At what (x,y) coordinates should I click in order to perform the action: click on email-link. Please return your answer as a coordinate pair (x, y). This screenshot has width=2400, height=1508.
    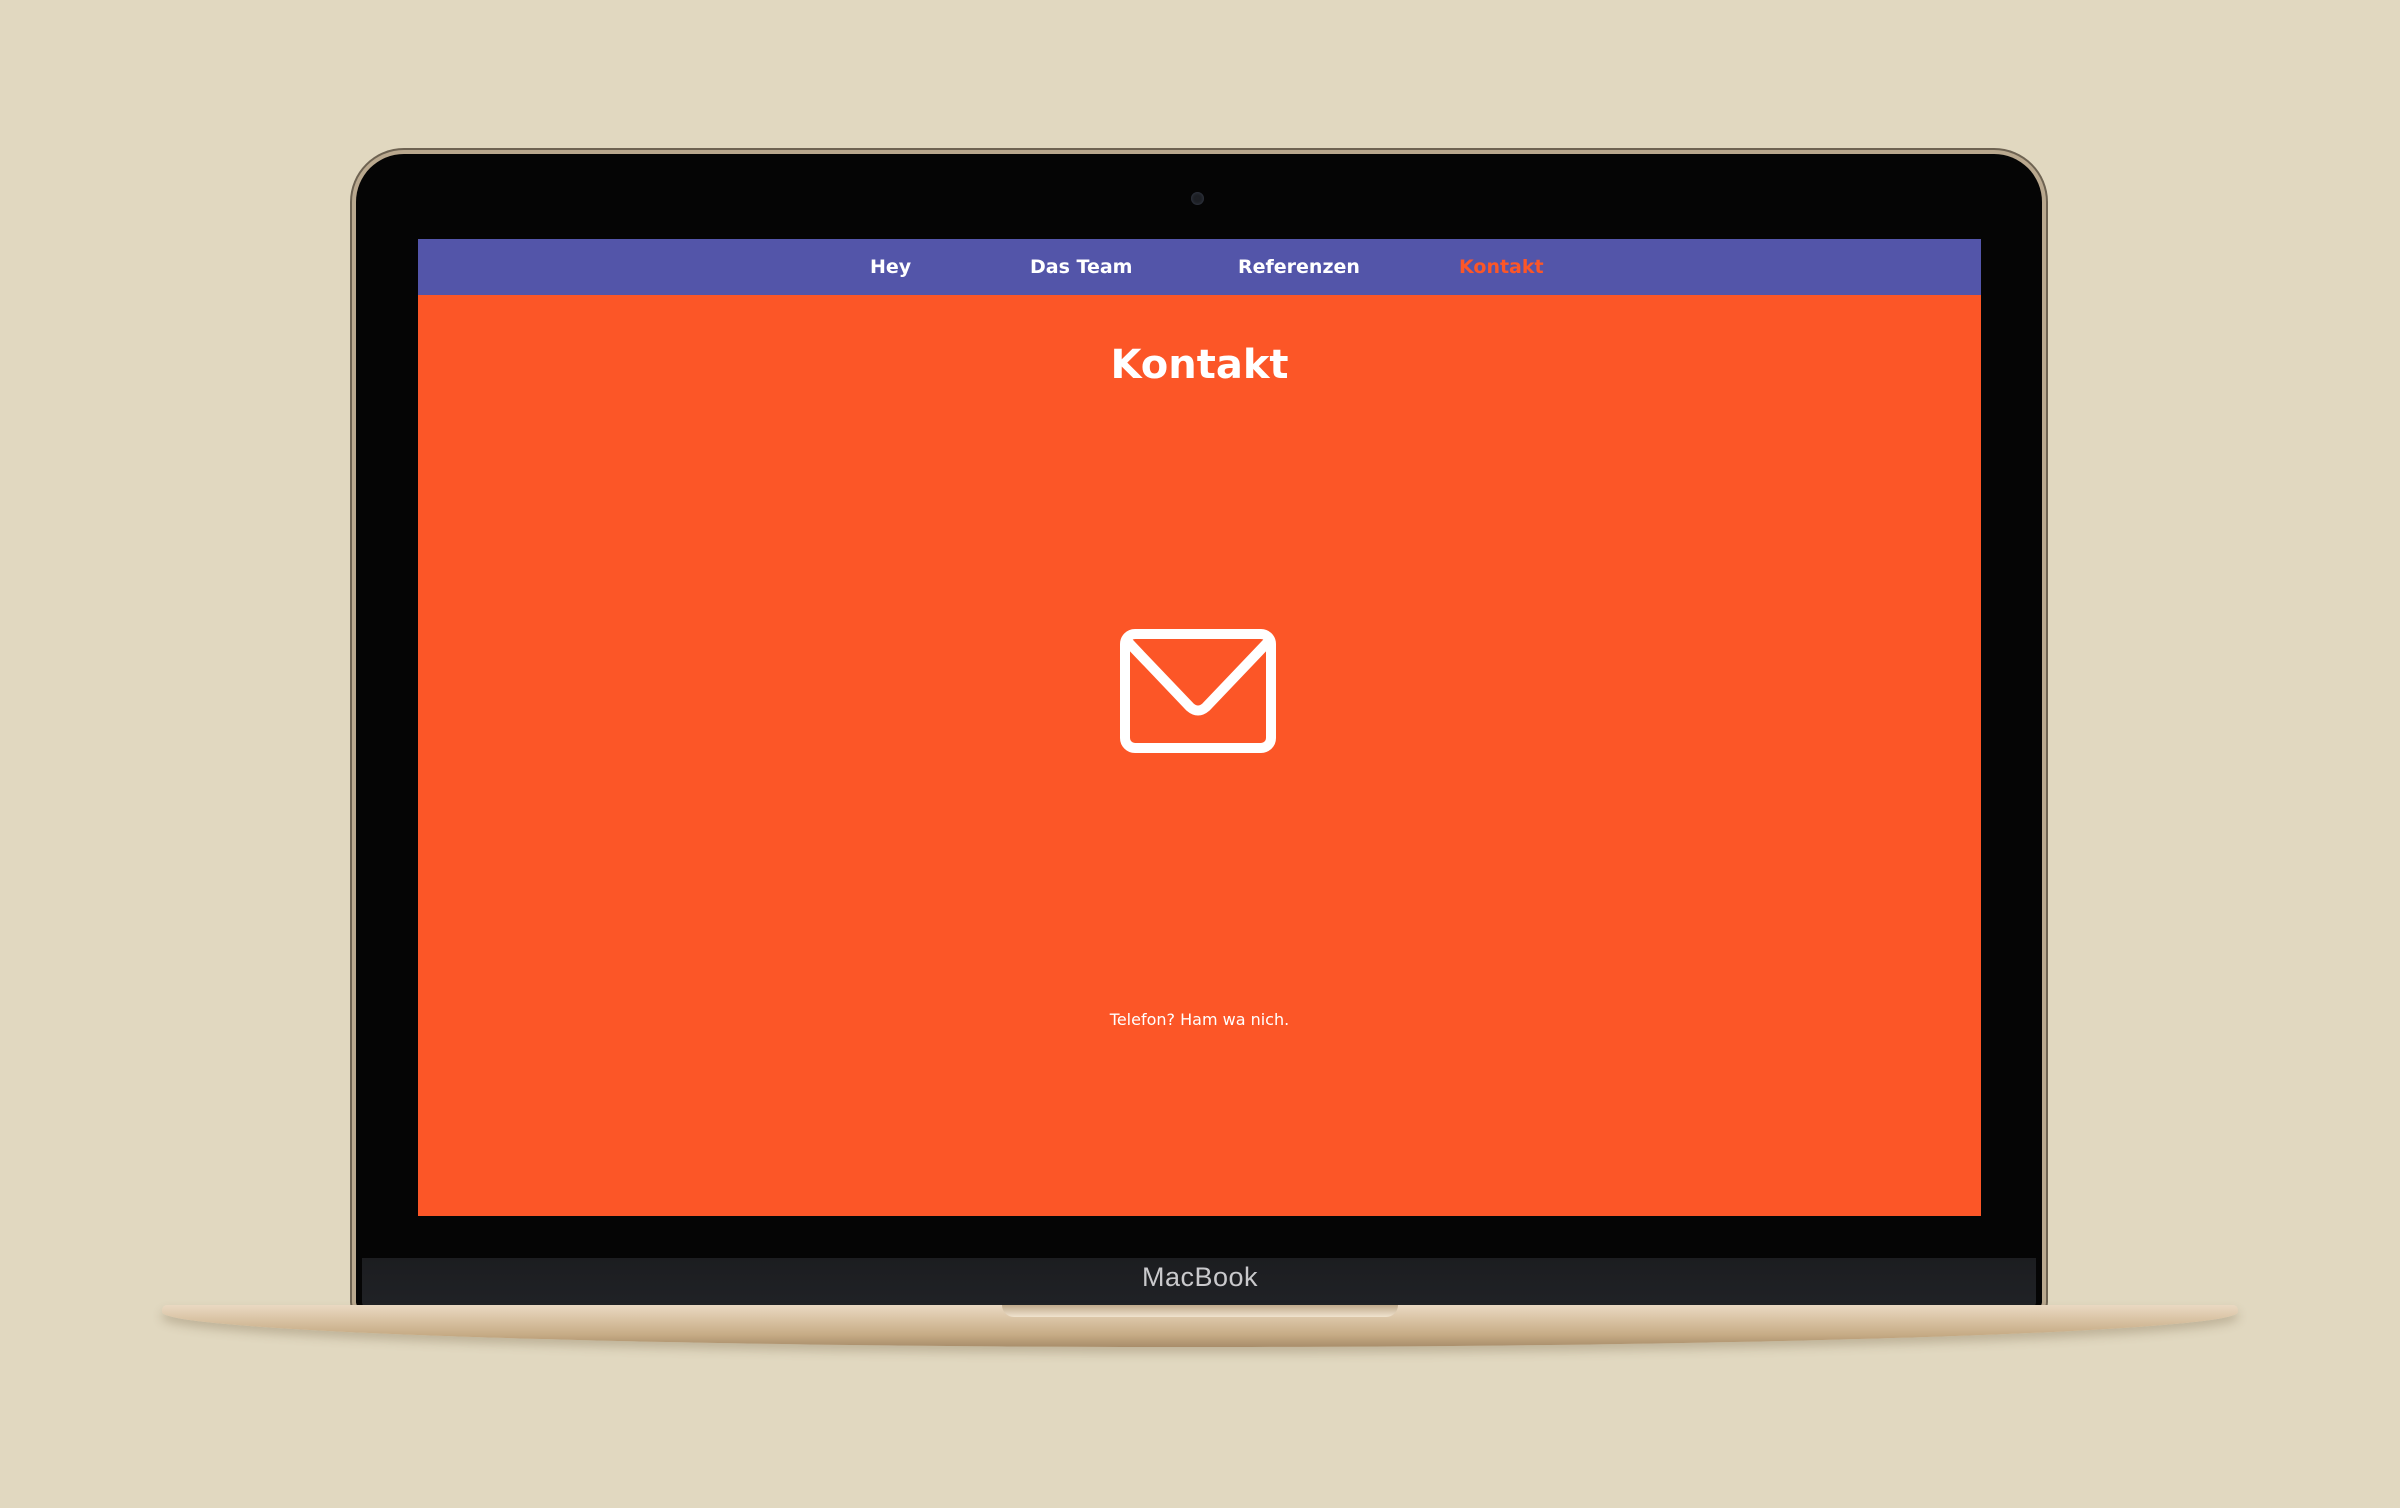
    Looking at the image, I should click on (1198, 691).